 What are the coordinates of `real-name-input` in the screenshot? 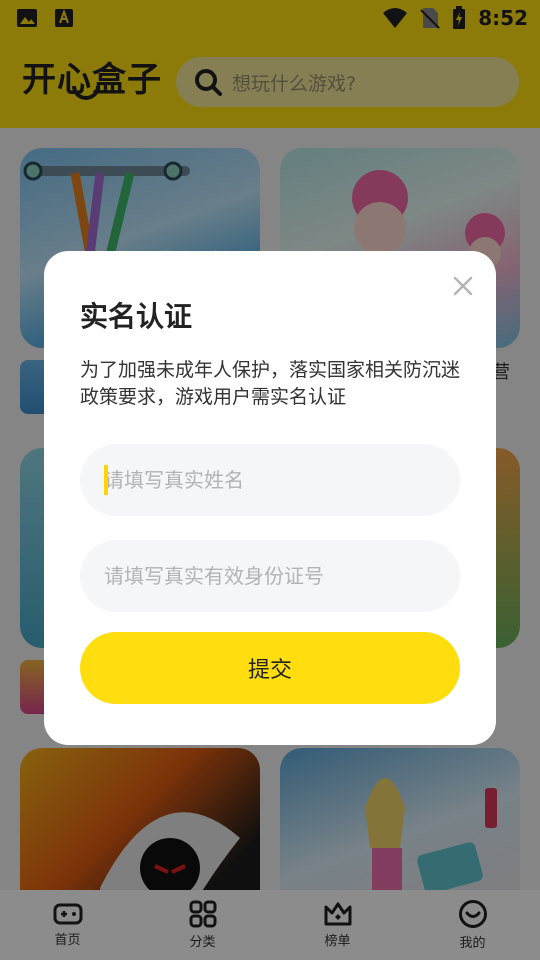 It's located at (270, 480).